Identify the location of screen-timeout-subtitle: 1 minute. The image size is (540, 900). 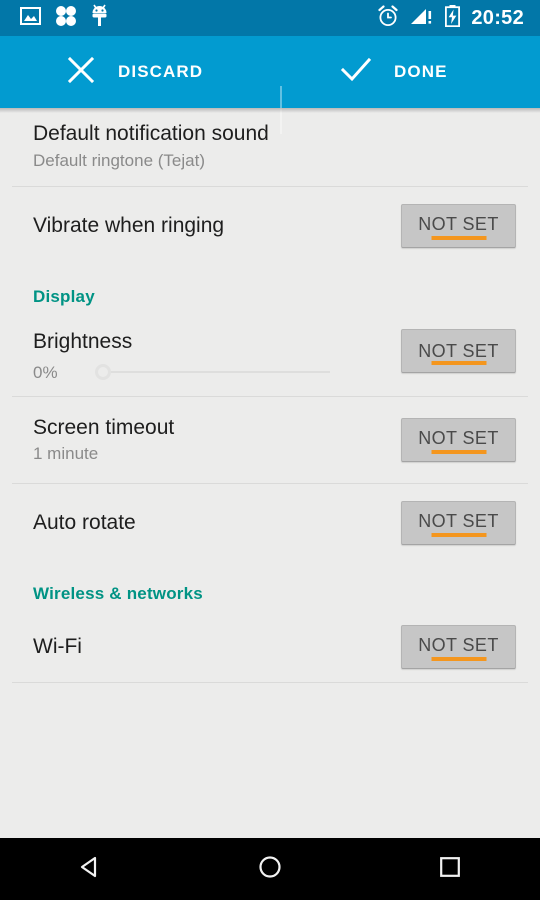
(66, 453).